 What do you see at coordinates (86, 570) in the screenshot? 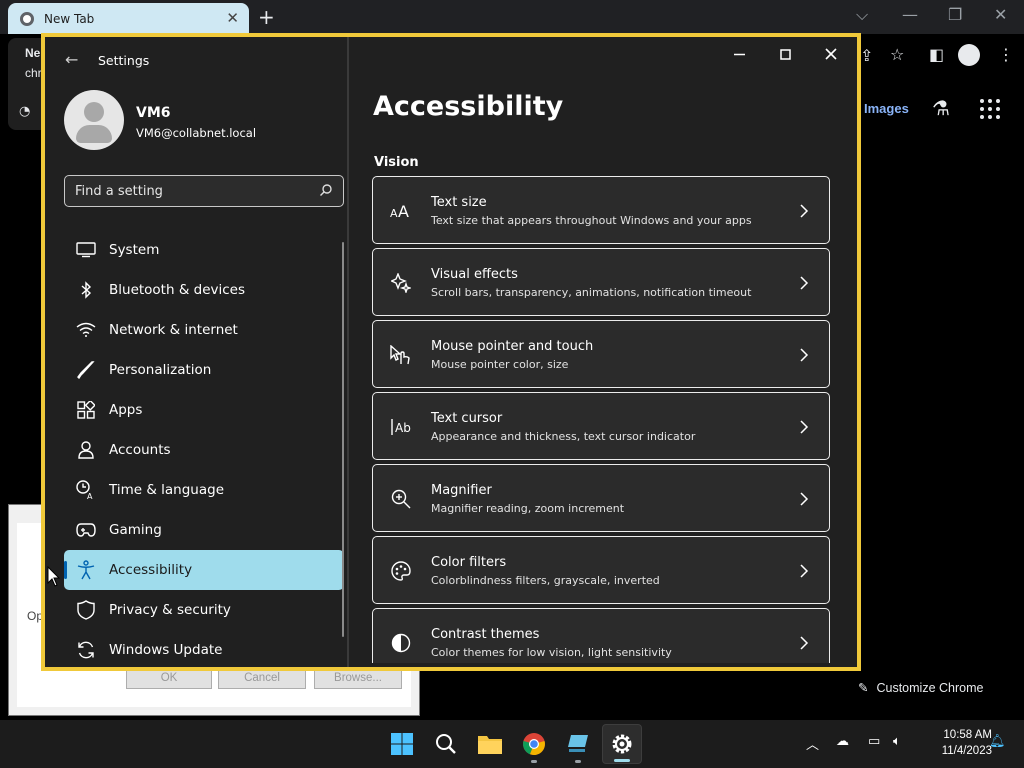
I see `accessibility-icon` at bounding box center [86, 570].